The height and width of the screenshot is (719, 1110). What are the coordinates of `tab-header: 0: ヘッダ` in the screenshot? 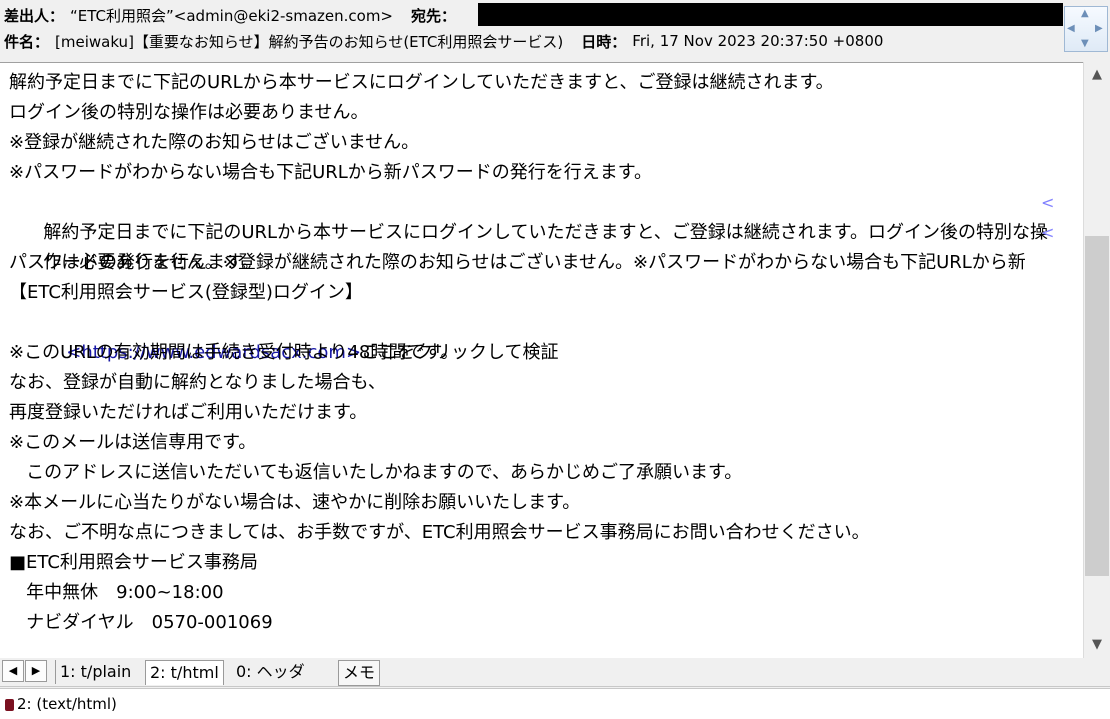 It's located at (270, 672).